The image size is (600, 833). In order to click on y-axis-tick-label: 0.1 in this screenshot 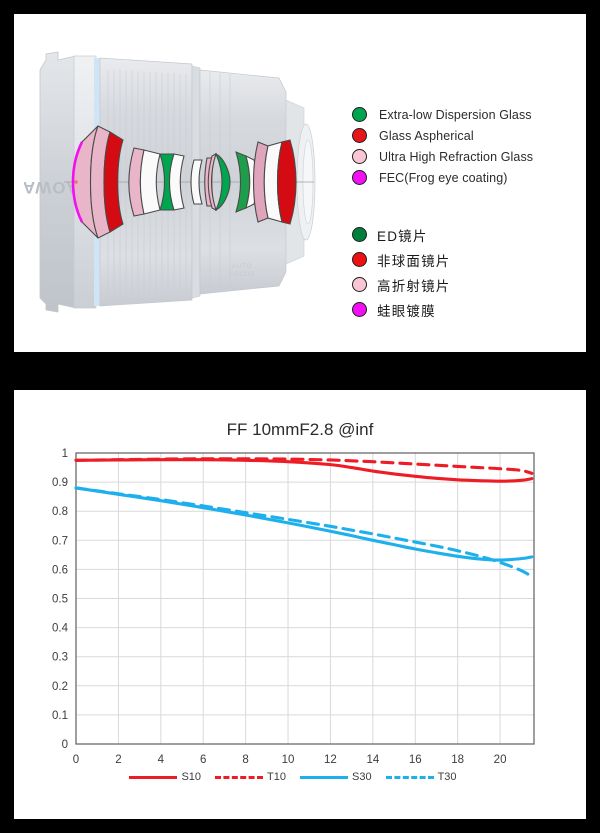, I will do `click(60, 716)`.